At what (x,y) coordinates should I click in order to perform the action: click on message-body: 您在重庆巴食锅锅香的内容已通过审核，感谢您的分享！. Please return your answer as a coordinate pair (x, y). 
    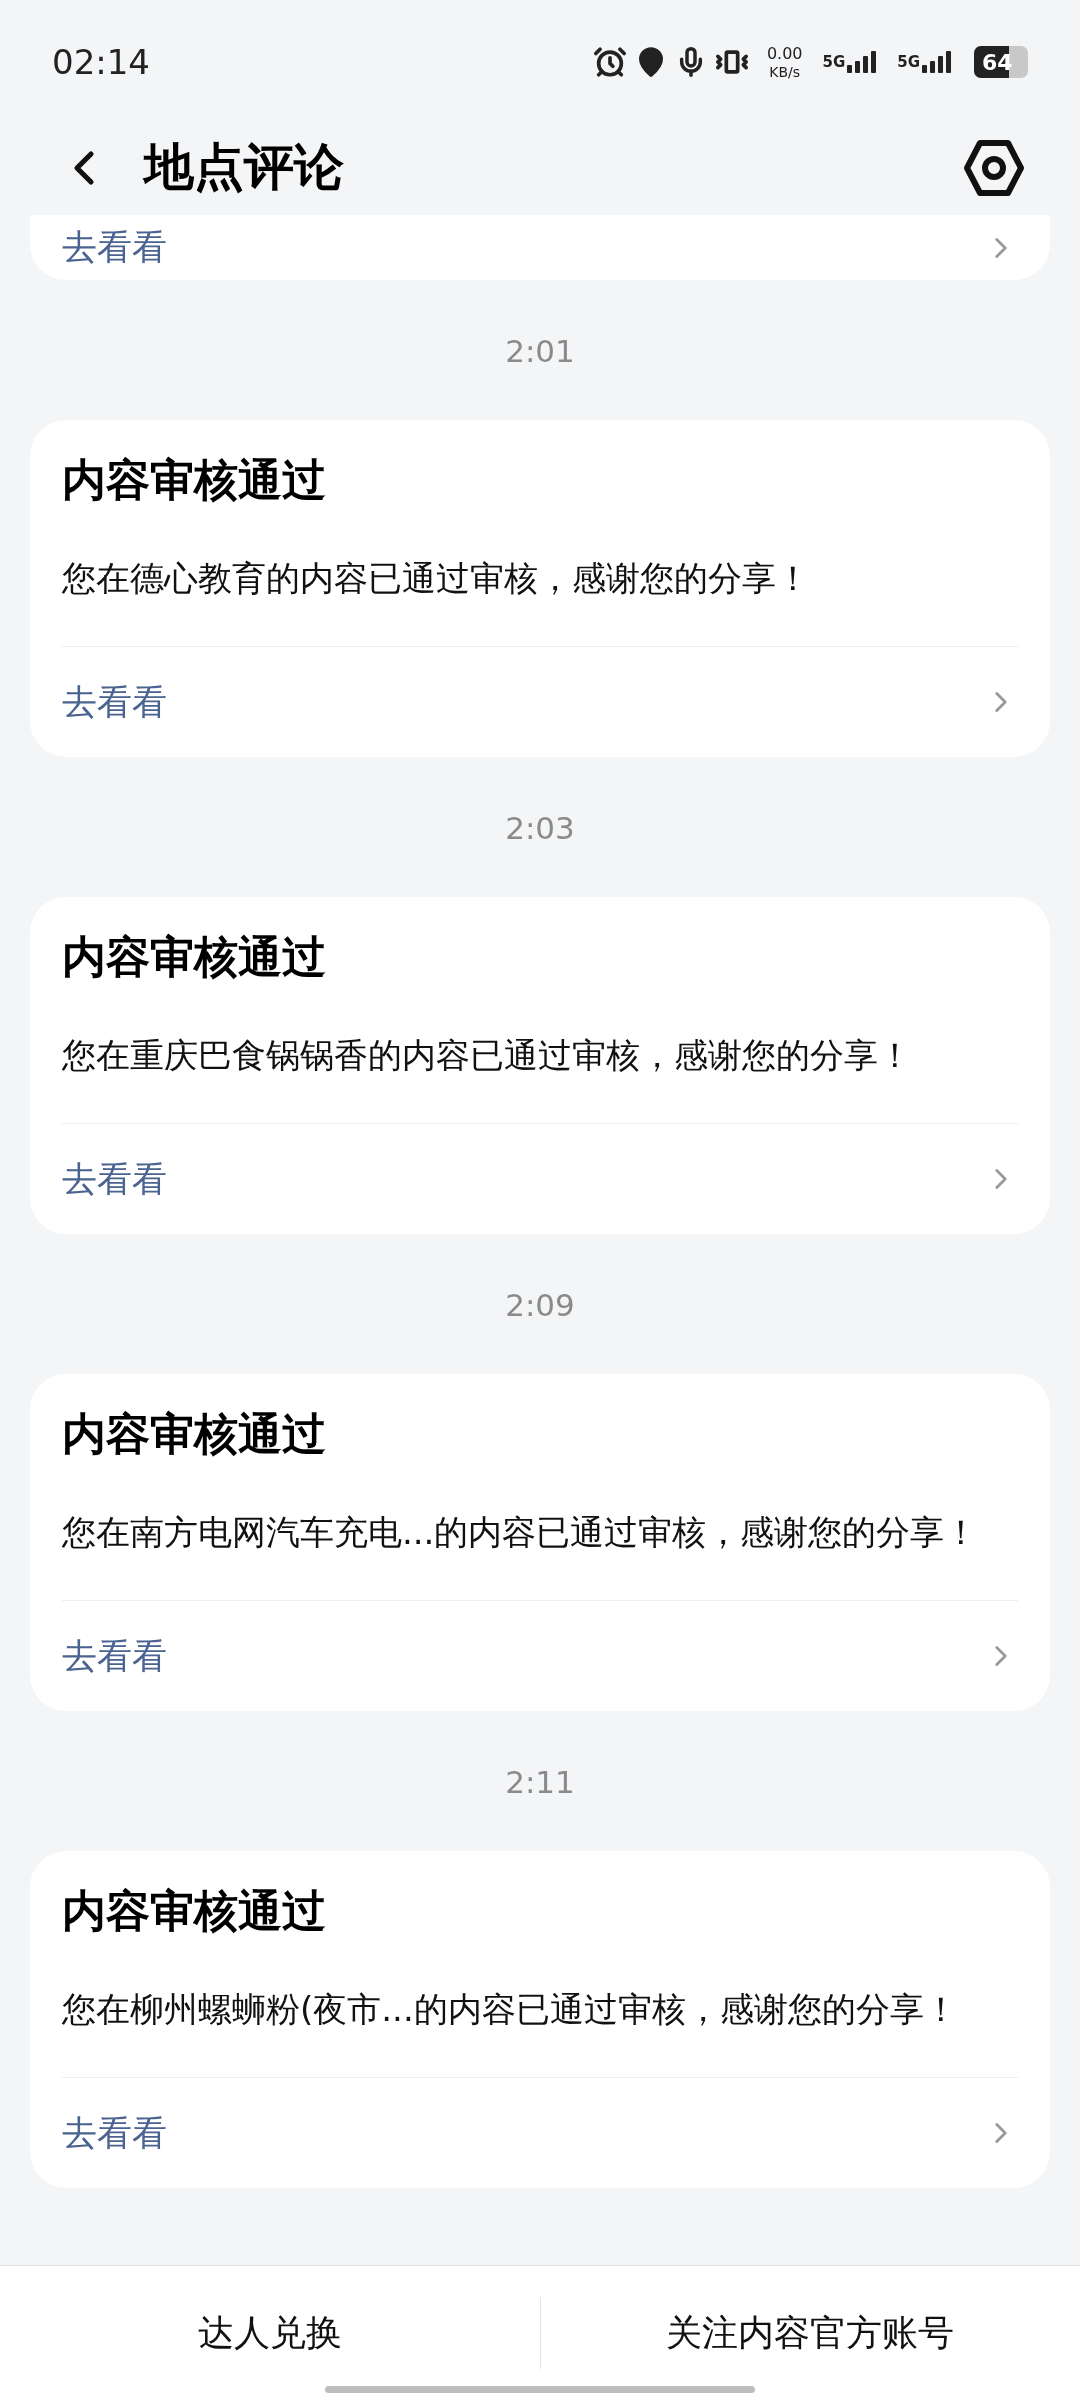
    Looking at the image, I should click on (487, 1055).